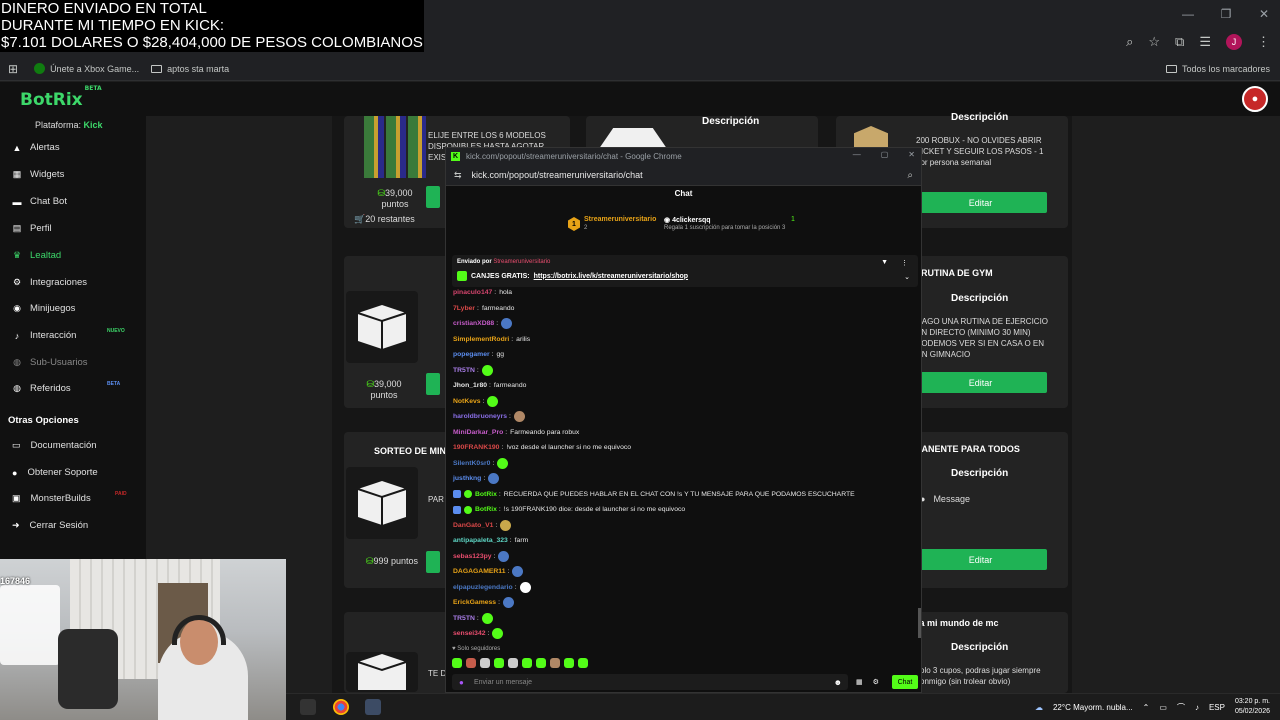 Image resolution: width=1280 pixels, height=720 pixels. I want to click on chat-username: sebas123py, so click(472, 556).